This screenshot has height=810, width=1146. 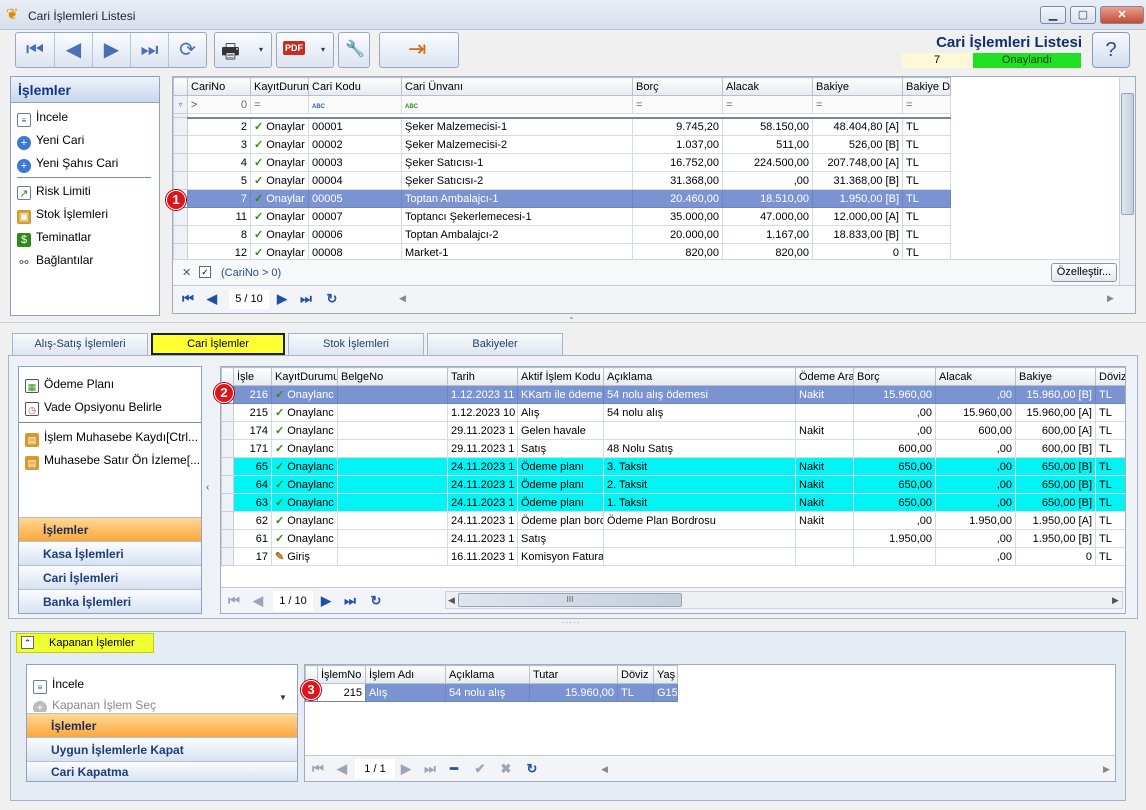 What do you see at coordinates (677, 104) in the screenshot?
I see `filter-borc: =` at bounding box center [677, 104].